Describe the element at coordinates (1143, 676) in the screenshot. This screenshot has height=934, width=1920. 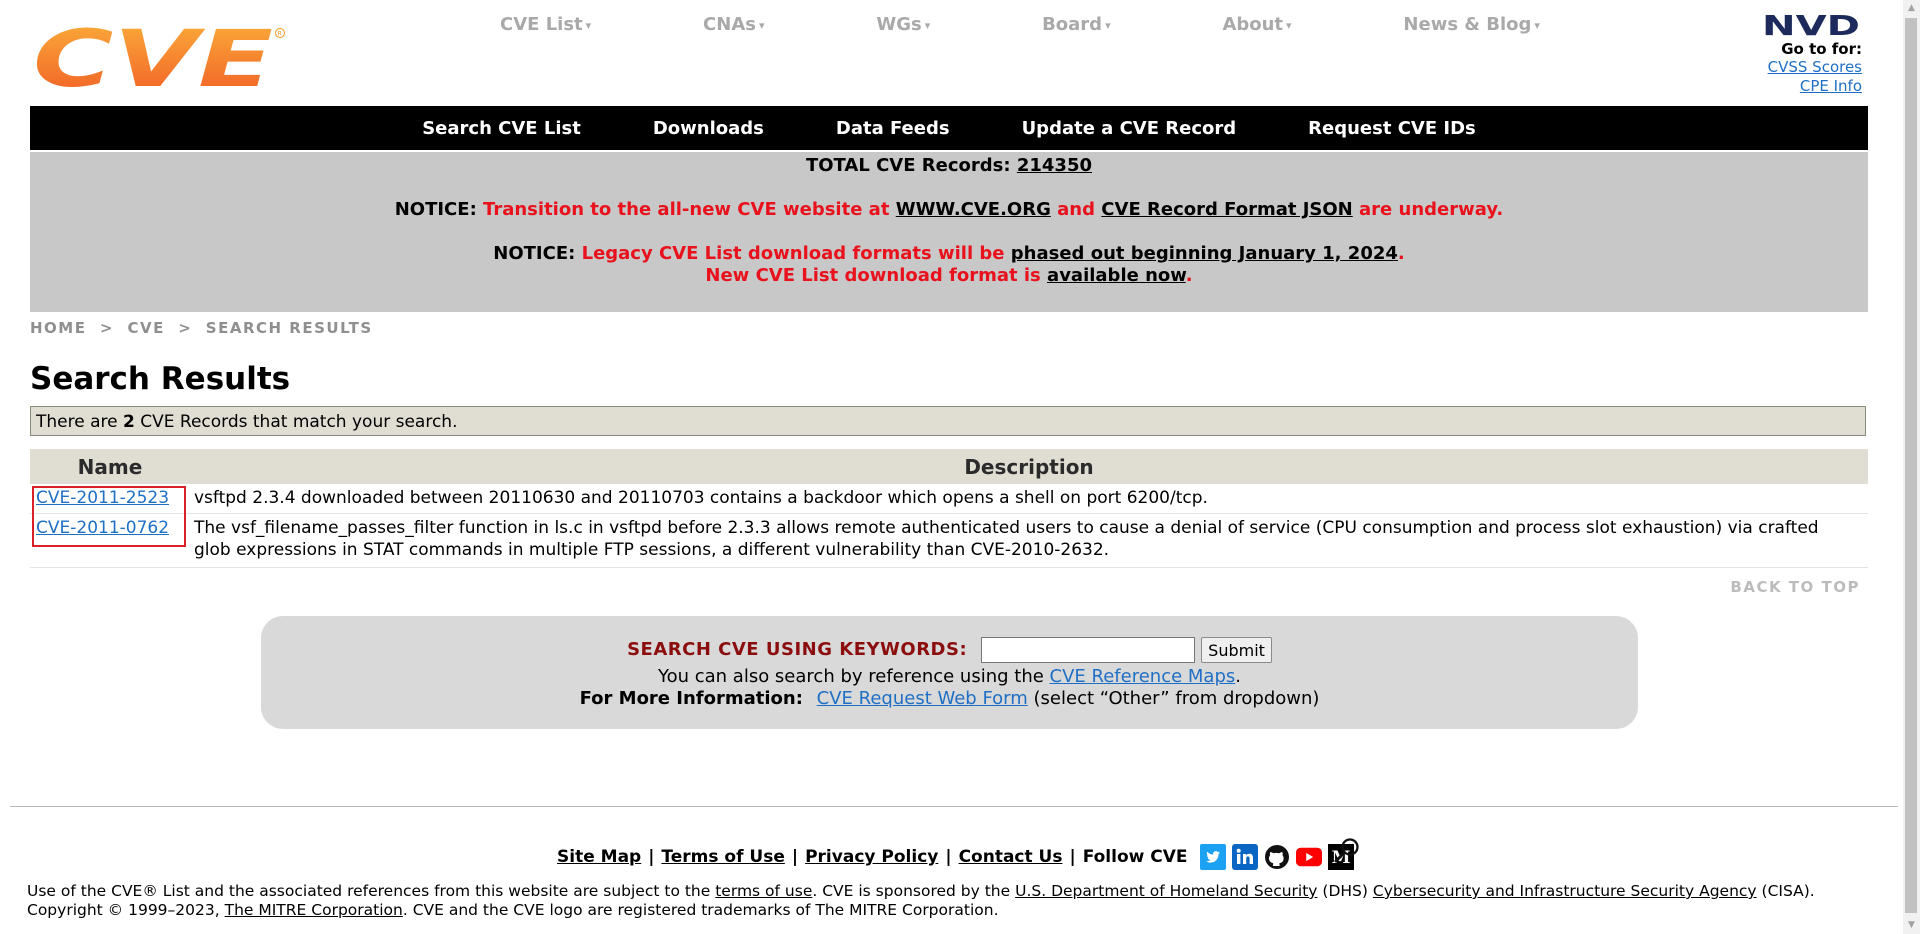
I see `reference-maps-link: CVE Reference Maps` at that location.